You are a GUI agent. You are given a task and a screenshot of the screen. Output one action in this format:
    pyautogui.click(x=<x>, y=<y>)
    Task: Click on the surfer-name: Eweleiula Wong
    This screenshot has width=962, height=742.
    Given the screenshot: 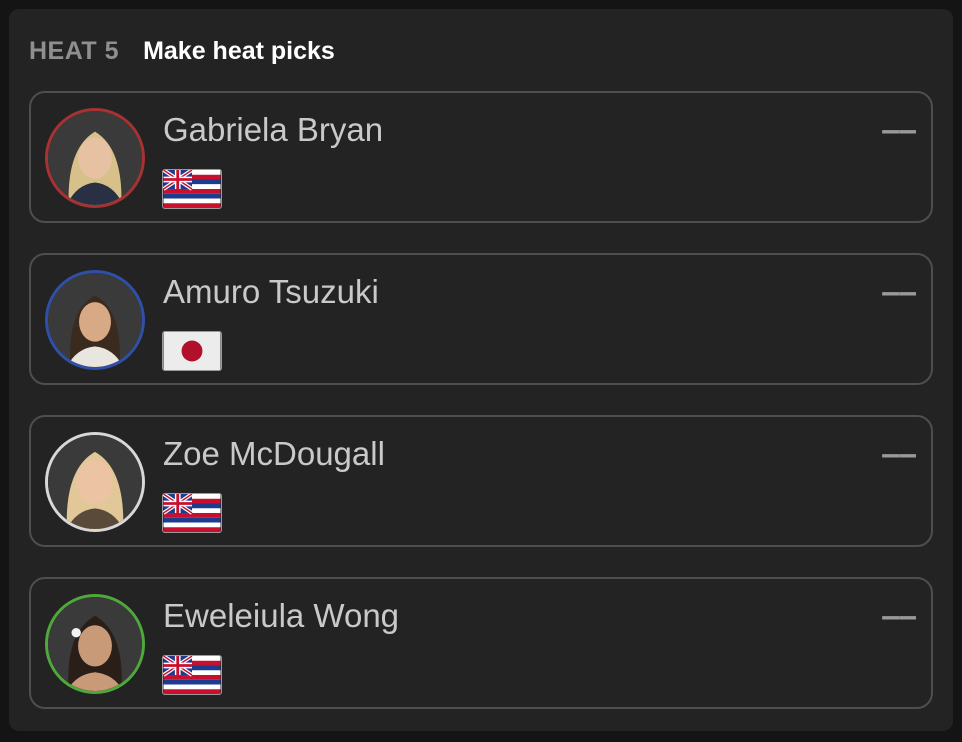 What is the action you would take?
    pyautogui.click(x=281, y=615)
    